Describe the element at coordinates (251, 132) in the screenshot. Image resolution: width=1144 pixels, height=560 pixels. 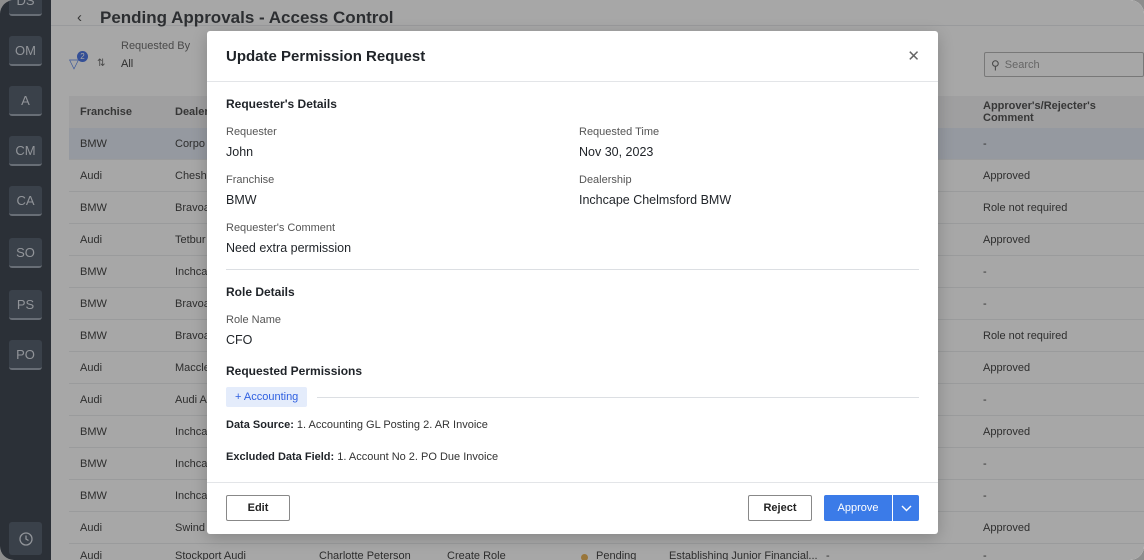
I see `requester-label: Requester` at that location.